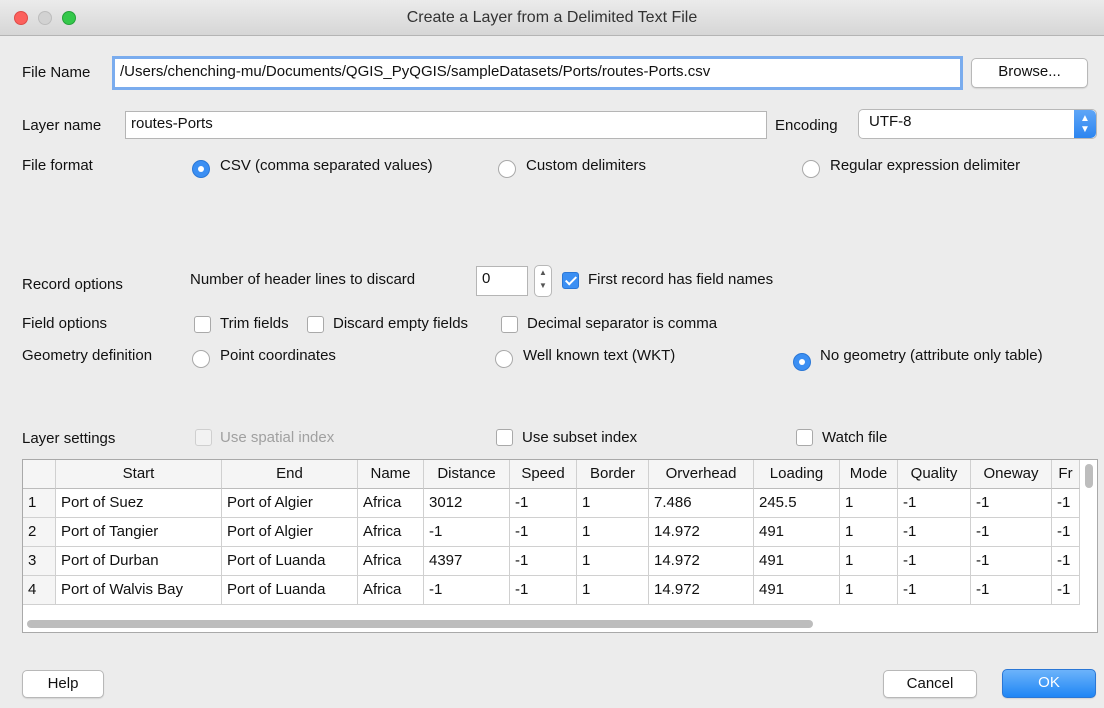  I want to click on radio-wkt, so click(504, 359).